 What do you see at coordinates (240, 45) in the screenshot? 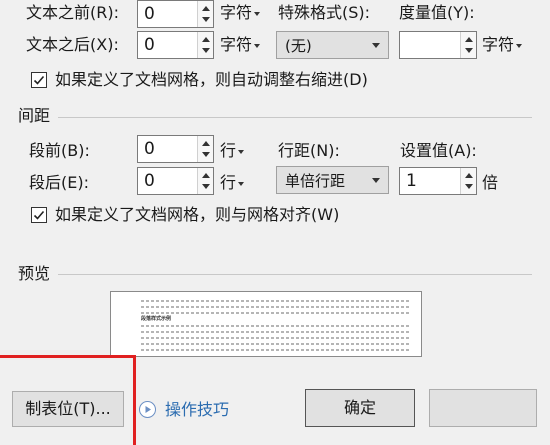
I see `indent-after-unit: 字符` at bounding box center [240, 45].